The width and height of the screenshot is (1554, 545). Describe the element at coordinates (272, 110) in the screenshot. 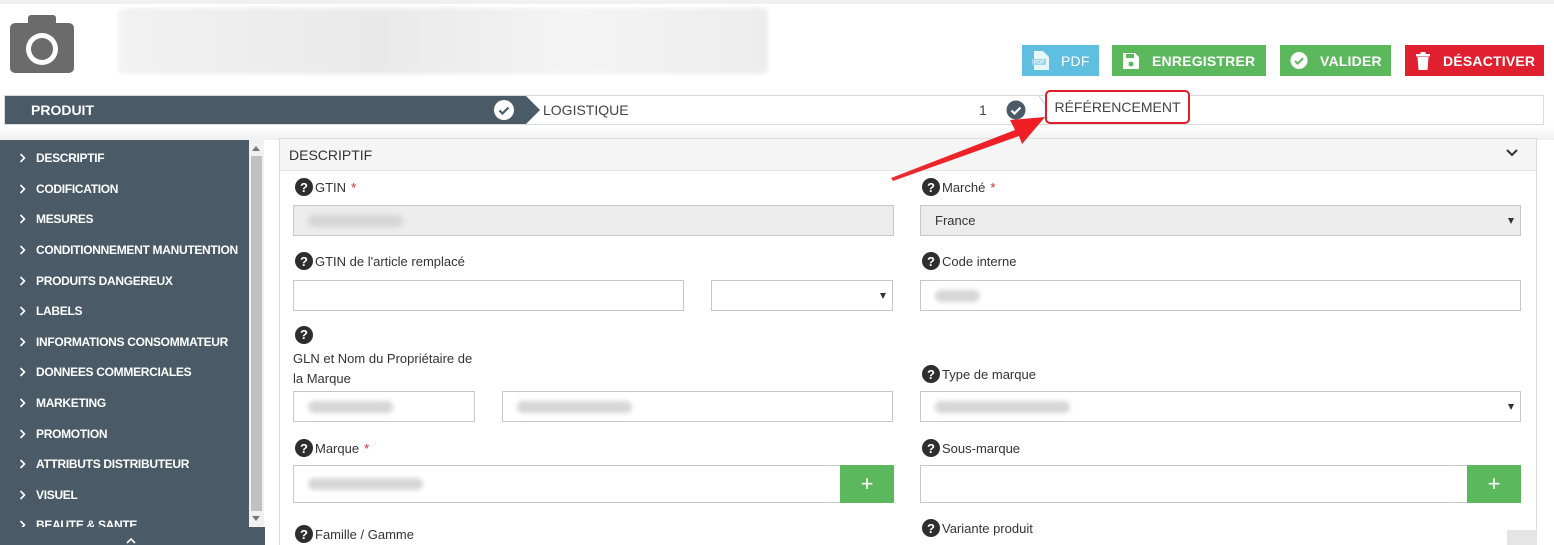

I see `tab-produit: PRODUIT` at that location.